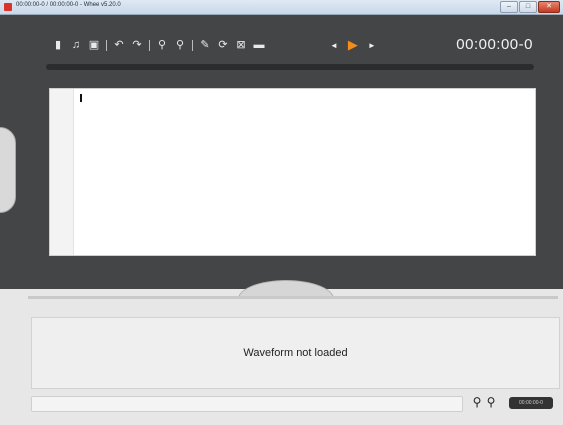 The height and width of the screenshot is (425, 563). I want to click on app-icon, so click(8, 7).